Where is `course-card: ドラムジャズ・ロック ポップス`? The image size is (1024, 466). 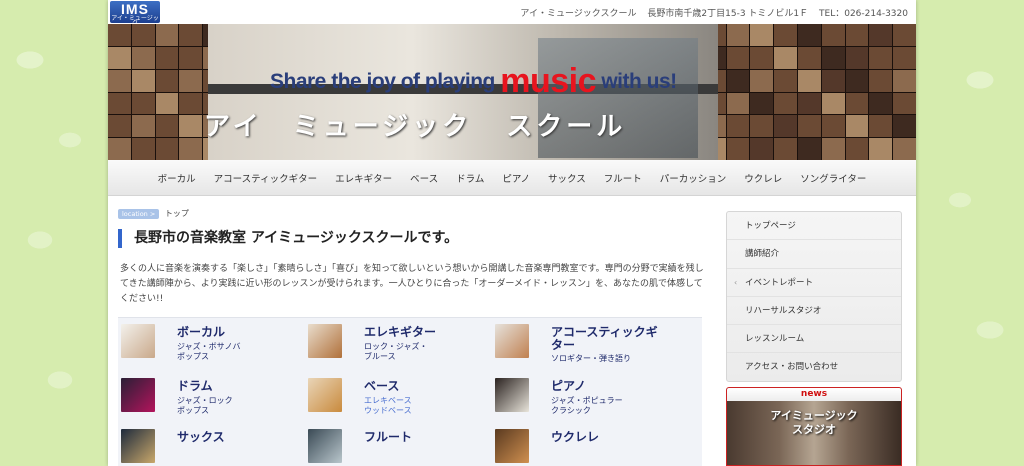 course-card: ドラムジャズ・ロック ポップス is located at coordinates (213, 400).